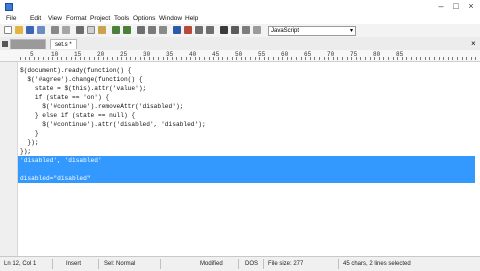 The height and width of the screenshot is (271, 480). Describe the element at coordinates (188, 30) in the screenshot. I see `bookmark-icon` at that location.